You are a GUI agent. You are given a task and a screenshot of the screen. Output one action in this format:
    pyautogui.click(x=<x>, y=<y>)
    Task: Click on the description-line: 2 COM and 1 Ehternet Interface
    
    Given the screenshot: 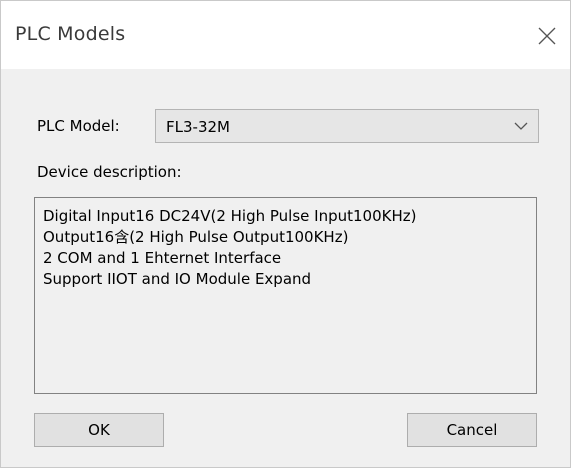 What is the action you would take?
    pyautogui.click(x=162, y=258)
    